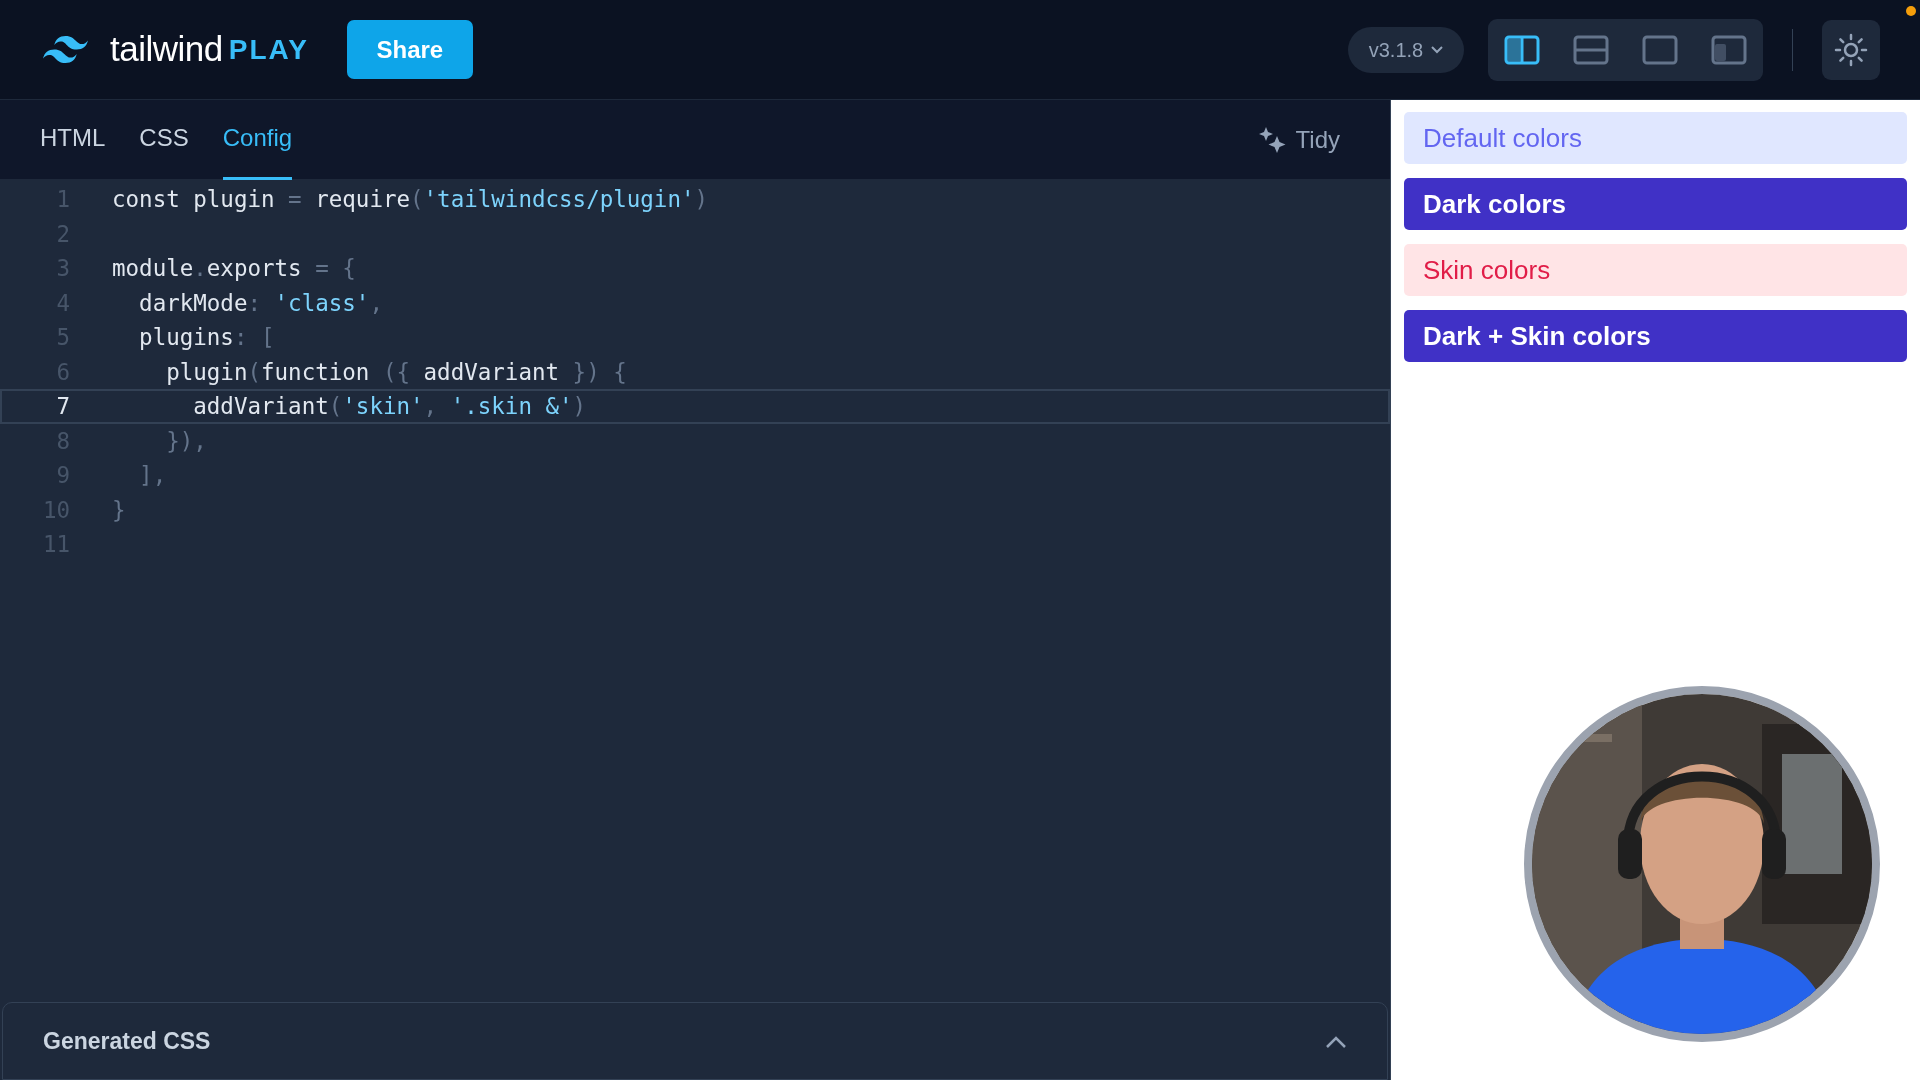 Image resolution: width=1920 pixels, height=1080 pixels. Describe the element at coordinates (1655, 204) in the screenshot. I see `preview-button: Dark colors` at that location.